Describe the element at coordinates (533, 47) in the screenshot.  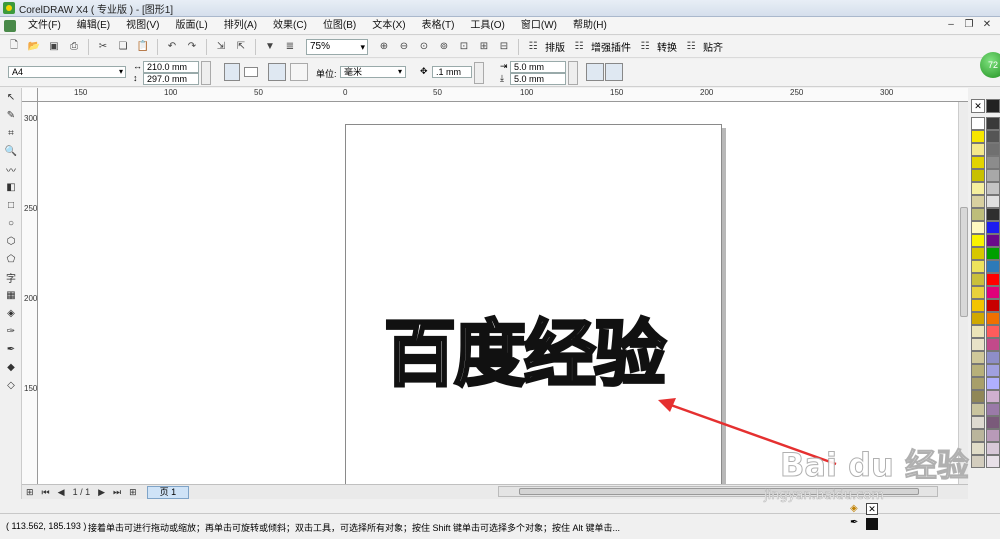
I see `layout-icon: ☷` at that location.